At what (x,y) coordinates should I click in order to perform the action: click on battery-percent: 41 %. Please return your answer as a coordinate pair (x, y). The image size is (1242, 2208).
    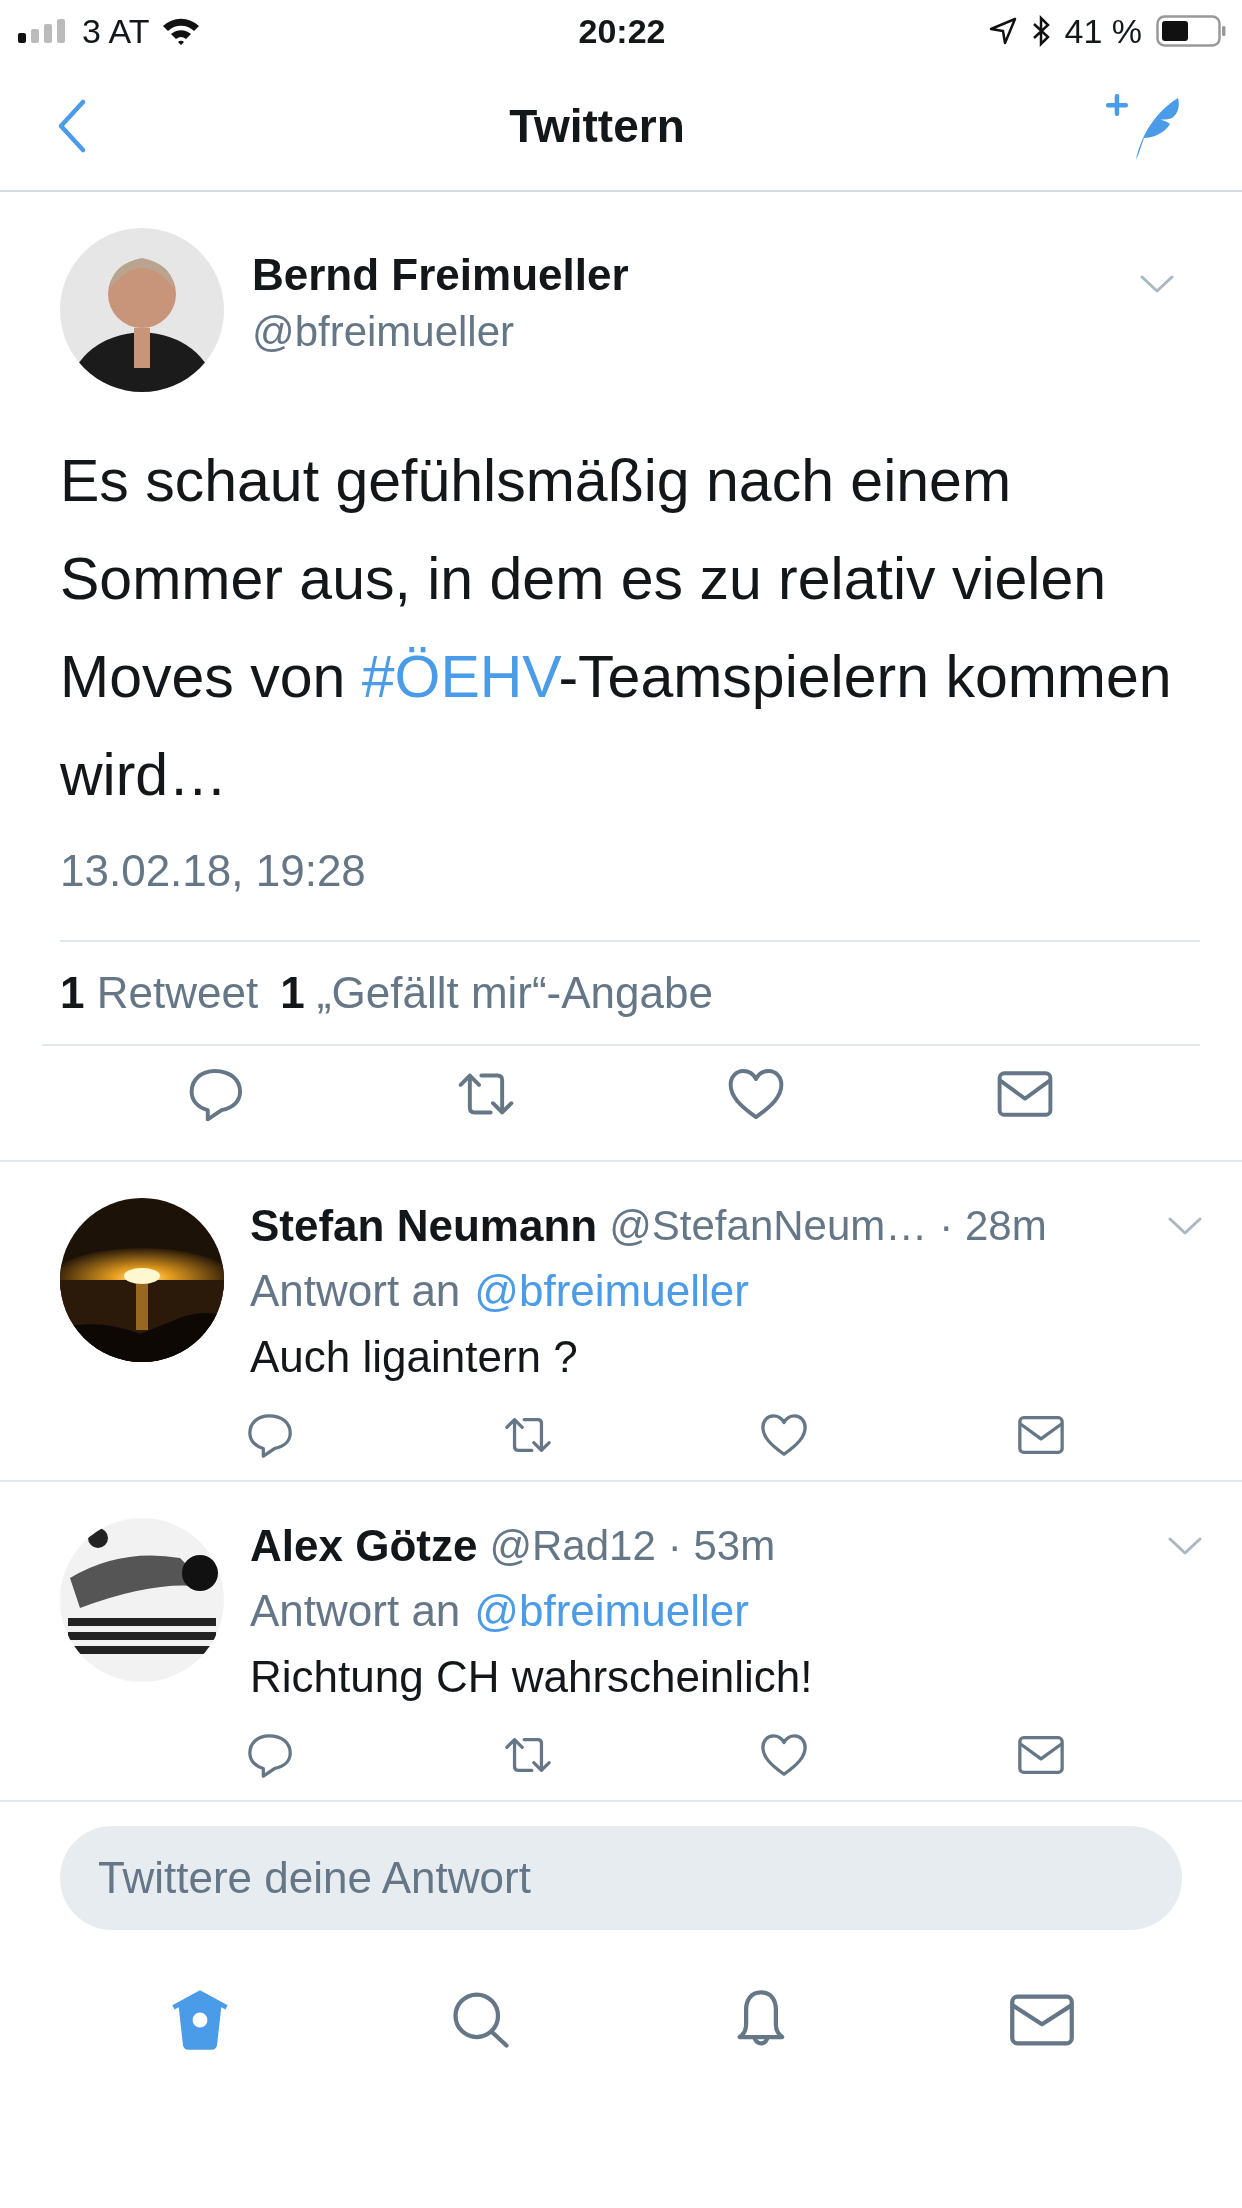
    Looking at the image, I should click on (1103, 31).